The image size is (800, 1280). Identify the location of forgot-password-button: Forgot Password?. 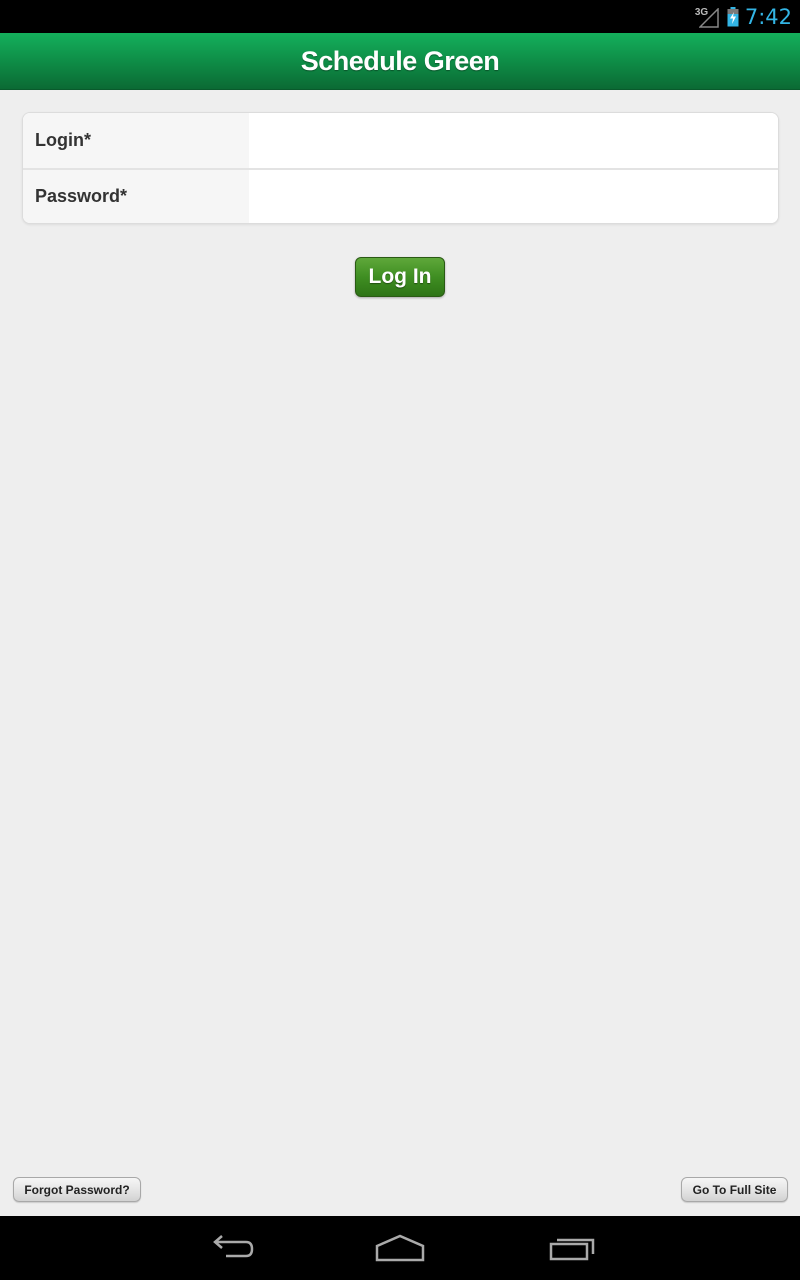
(77, 1189).